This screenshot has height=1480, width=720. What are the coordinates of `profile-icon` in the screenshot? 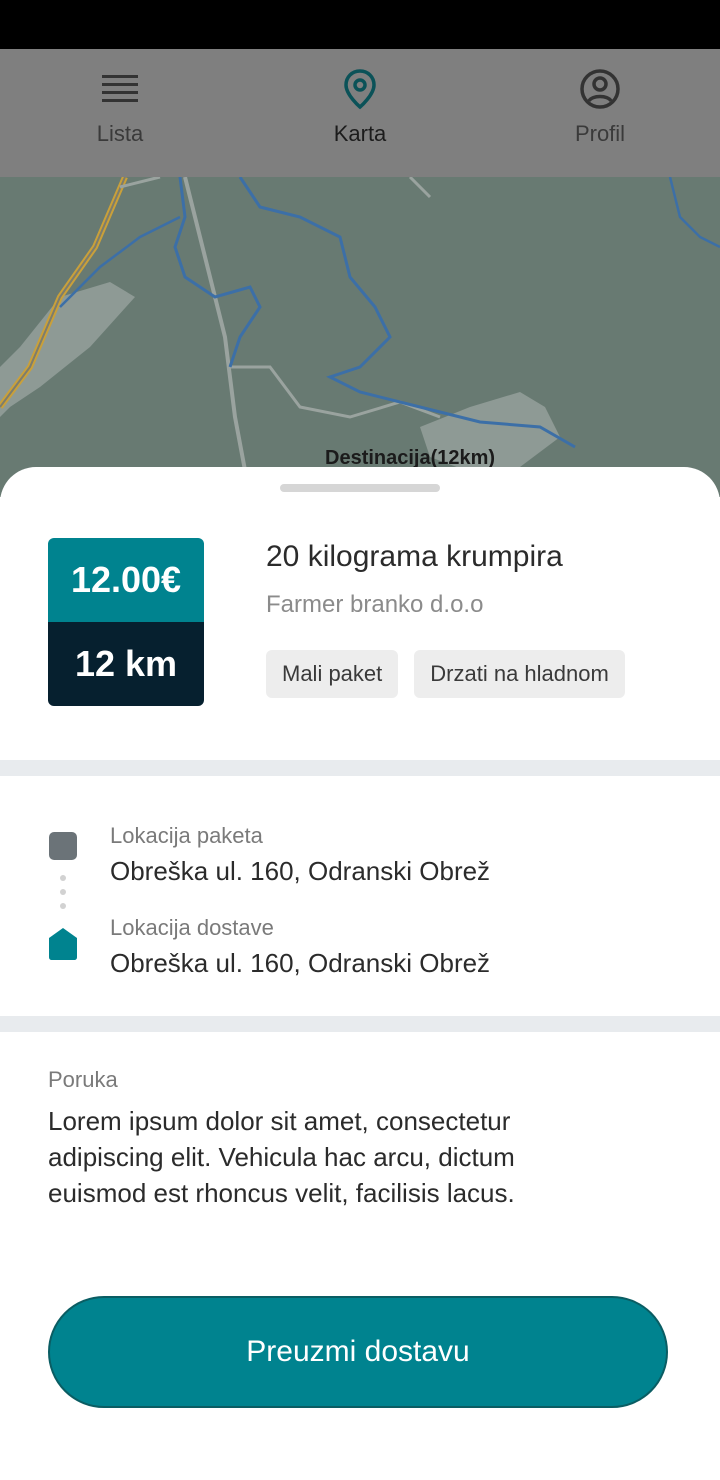 It's located at (600, 89).